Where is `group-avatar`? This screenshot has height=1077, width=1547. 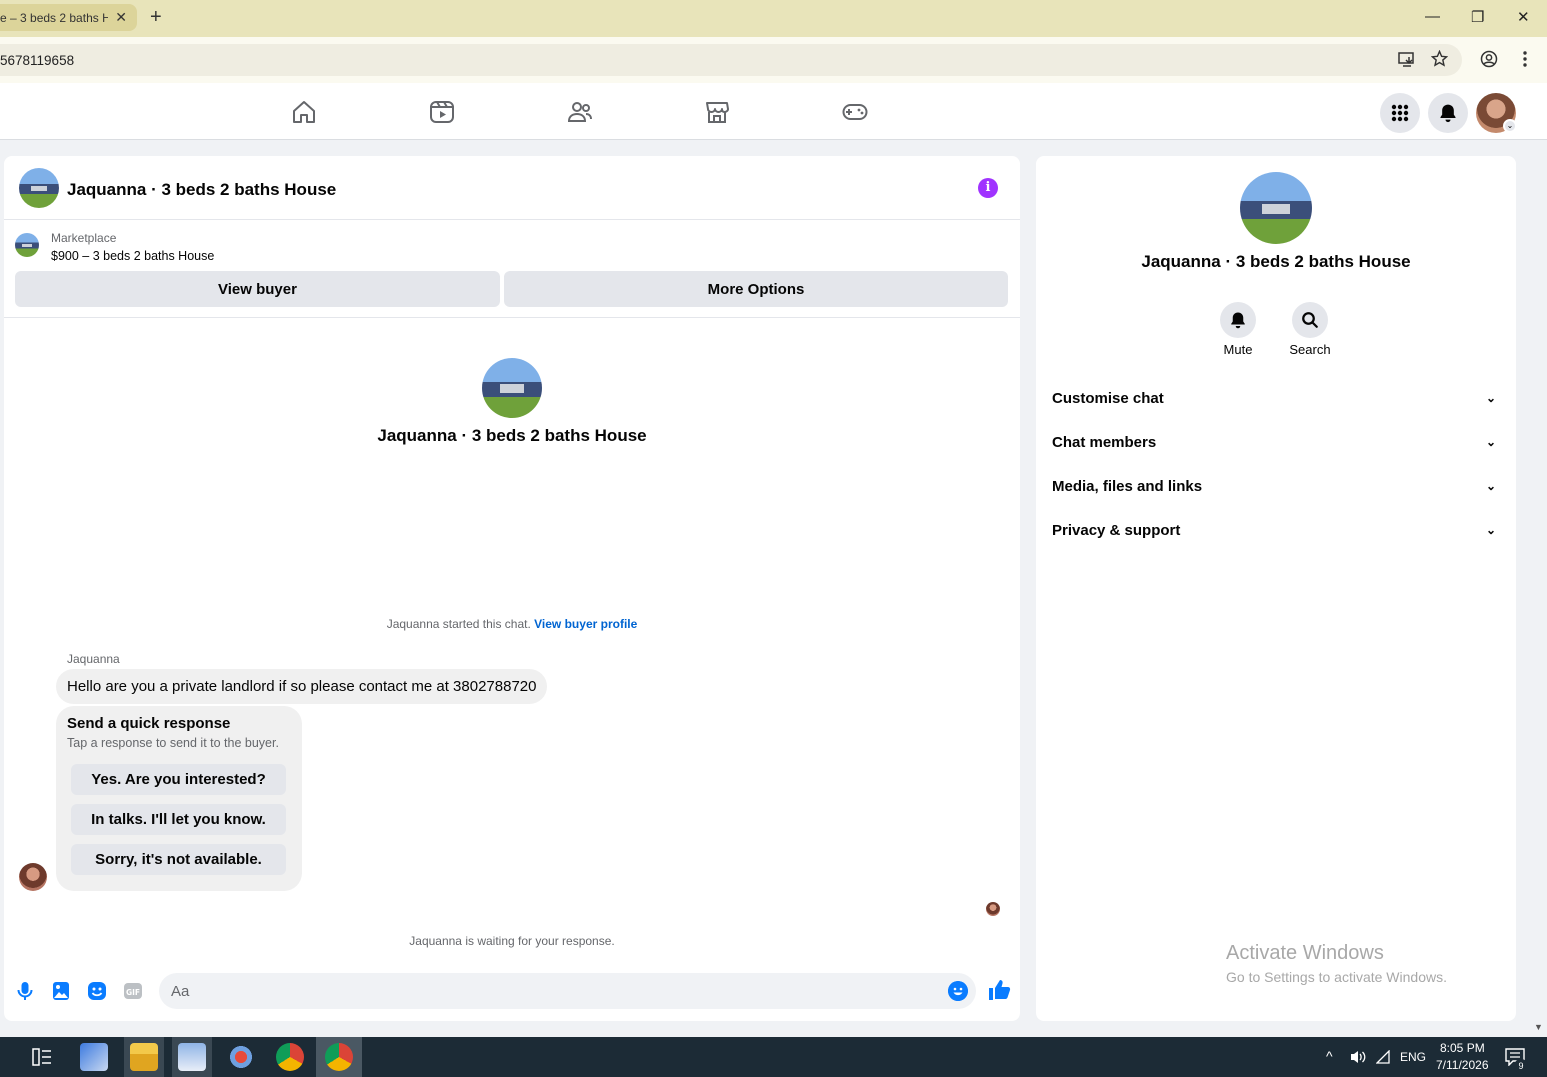 group-avatar is located at coordinates (1276, 208).